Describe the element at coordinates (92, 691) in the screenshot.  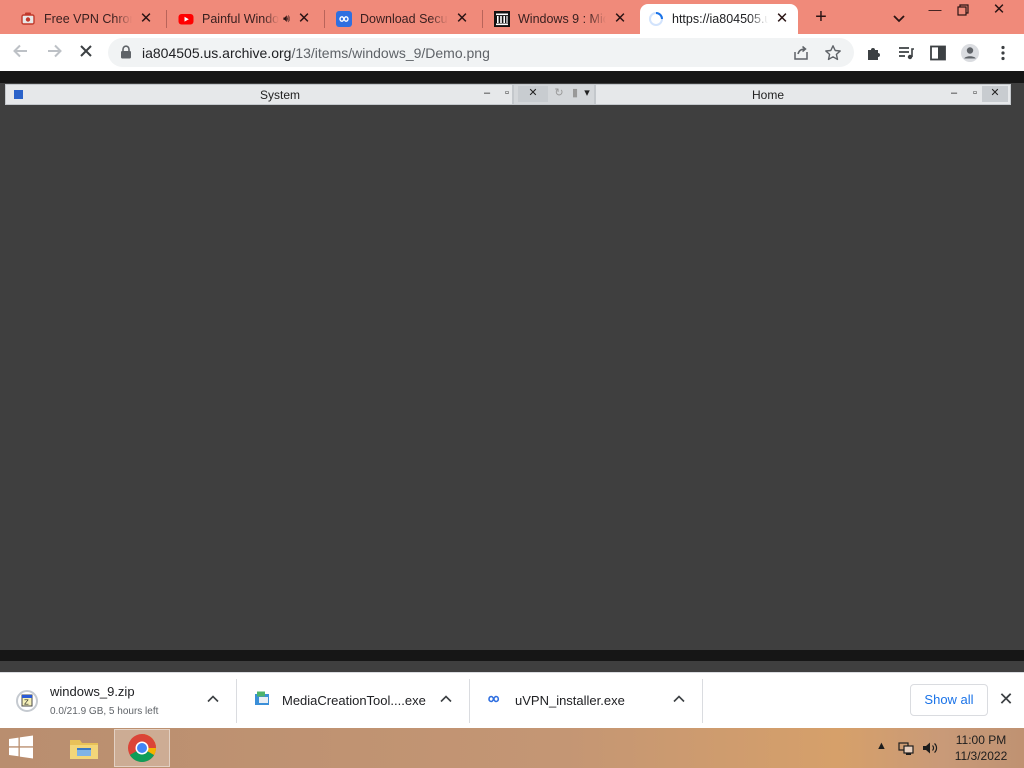
I see `download-filename: windows_9.zip` at that location.